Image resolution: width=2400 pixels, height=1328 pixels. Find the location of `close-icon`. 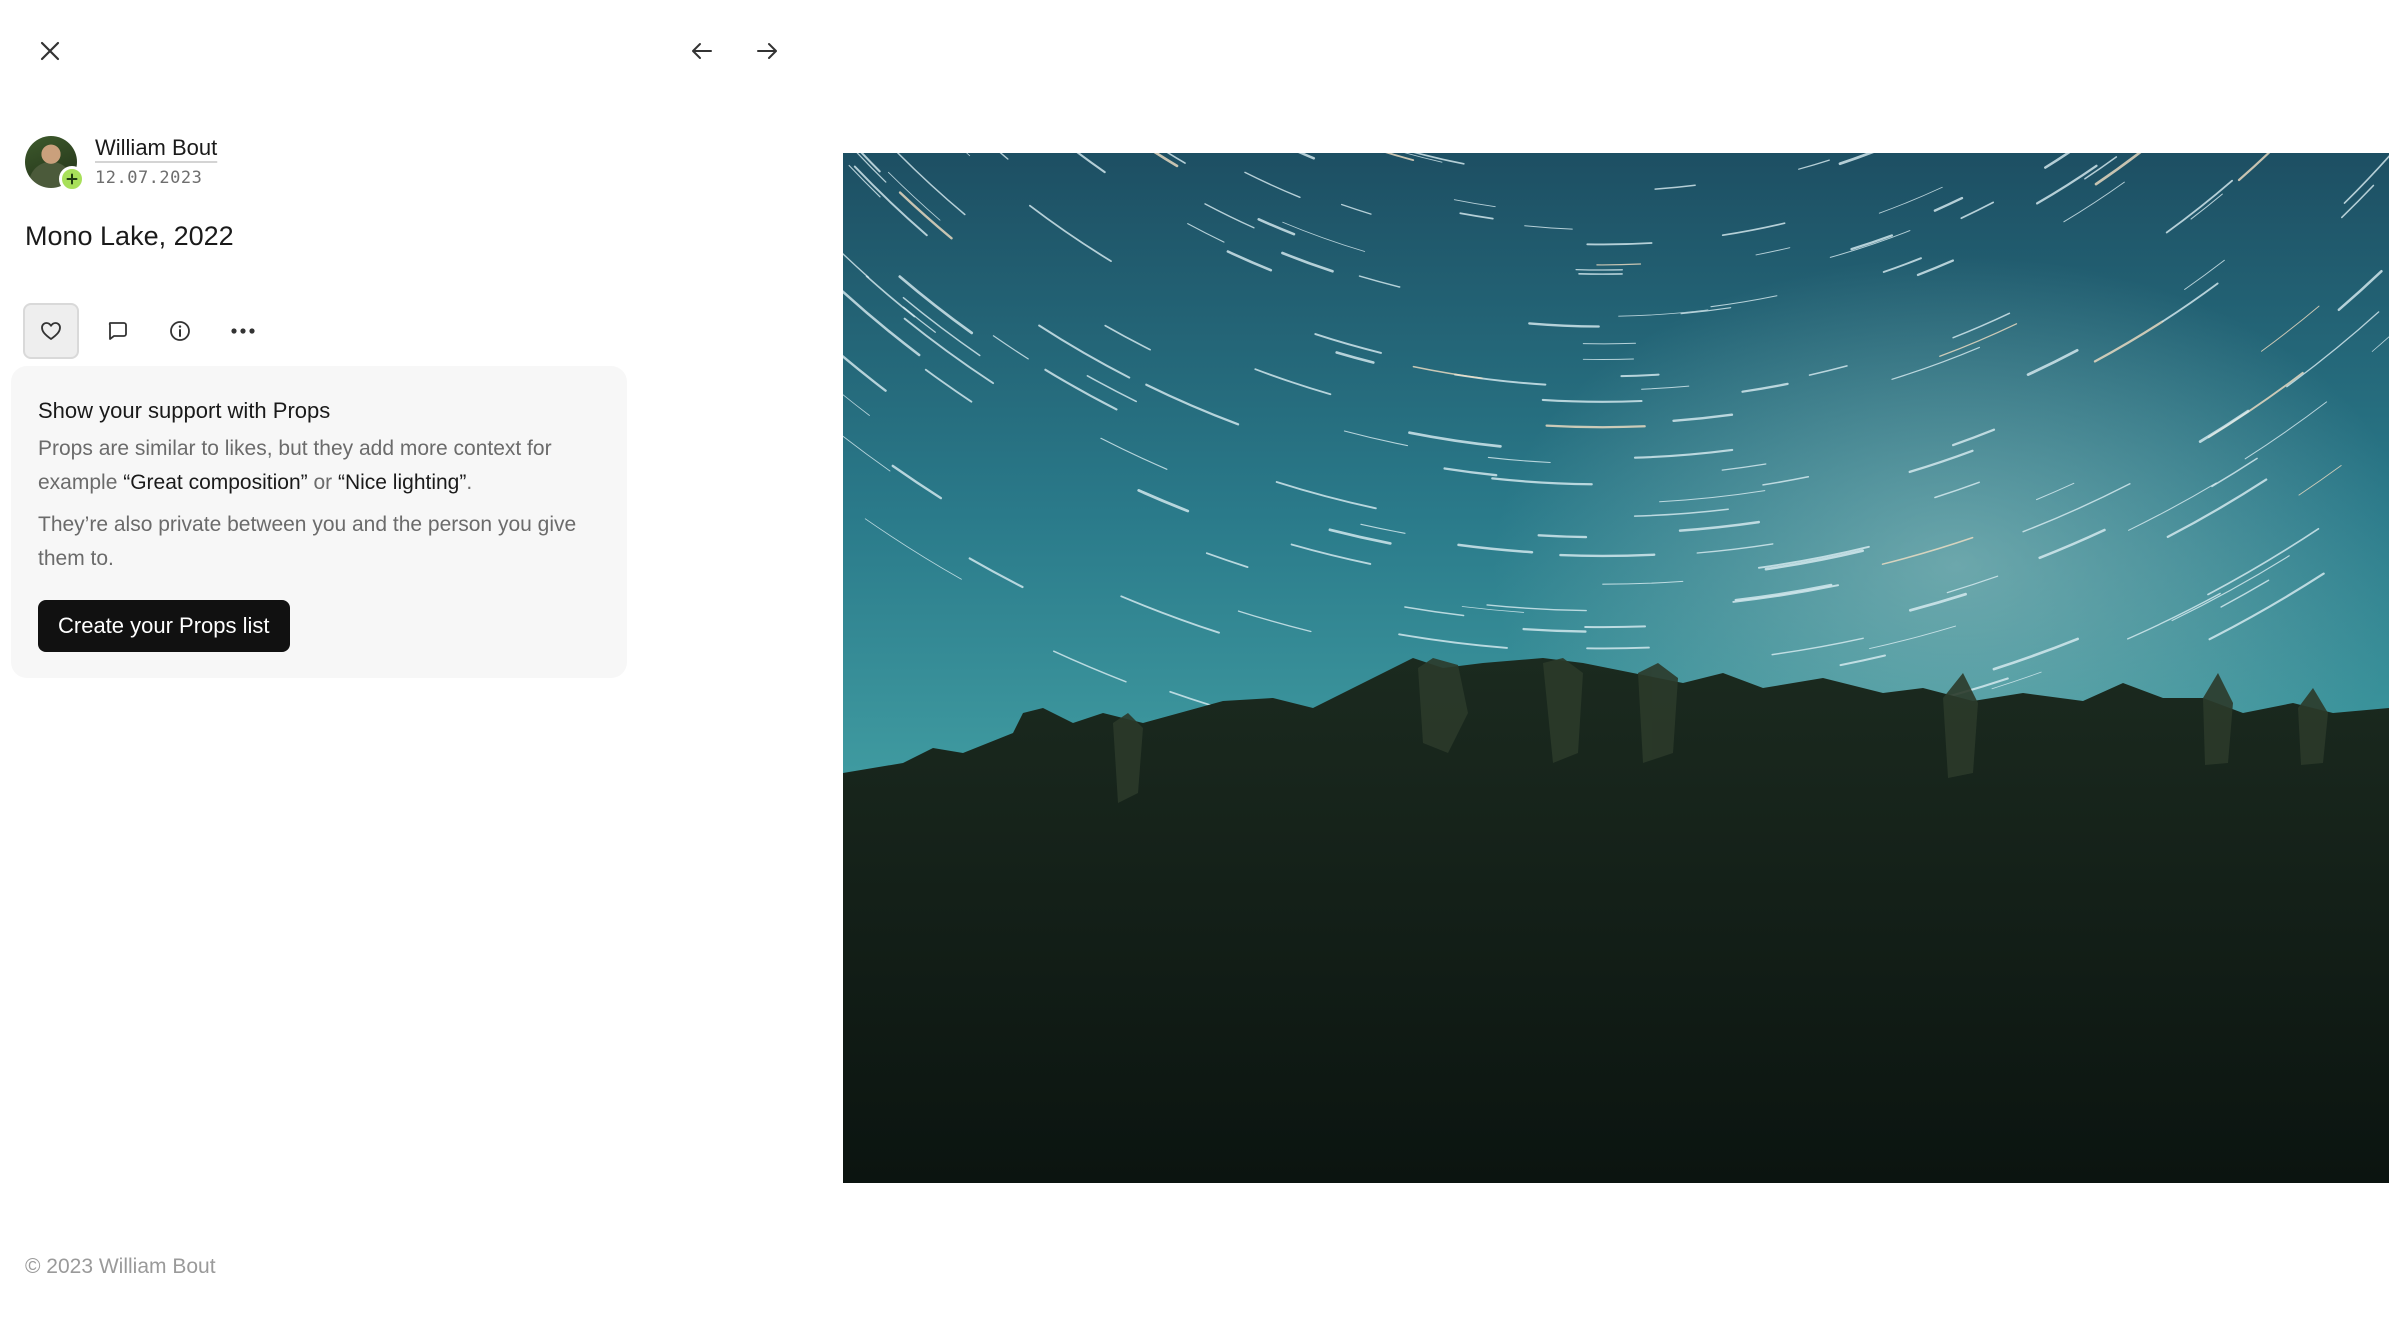

close-icon is located at coordinates (50, 51).